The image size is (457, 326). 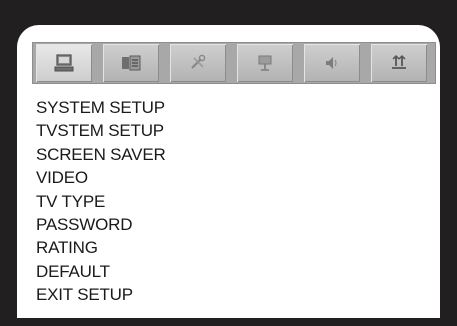 I want to click on menu-item-password: PASSWORD, so click(x=101, y=224).